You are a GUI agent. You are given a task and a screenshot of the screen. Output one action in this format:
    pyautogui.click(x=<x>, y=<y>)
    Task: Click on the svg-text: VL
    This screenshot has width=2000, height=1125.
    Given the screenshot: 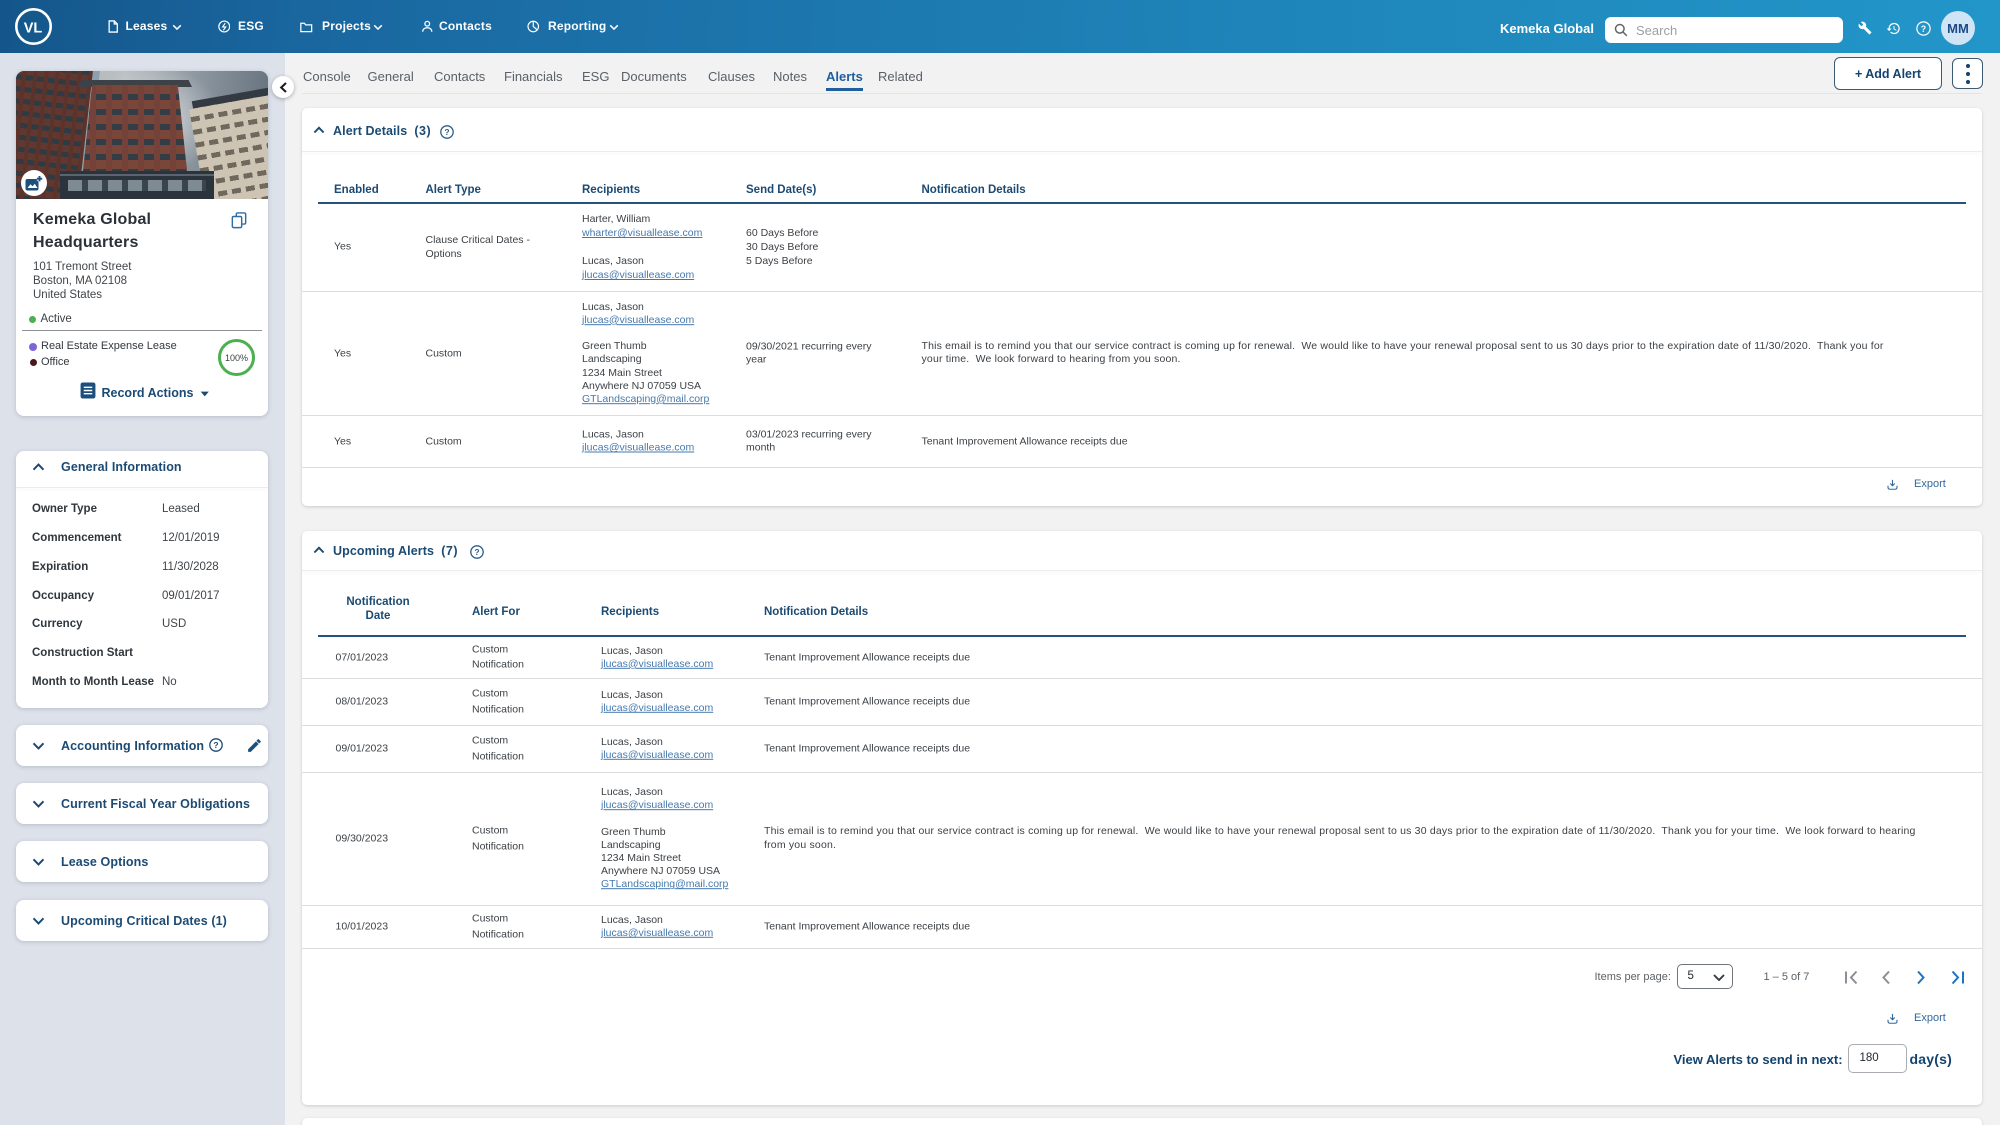 What is the action you would take?
    pyautogui.click(x=33, y=29)
    